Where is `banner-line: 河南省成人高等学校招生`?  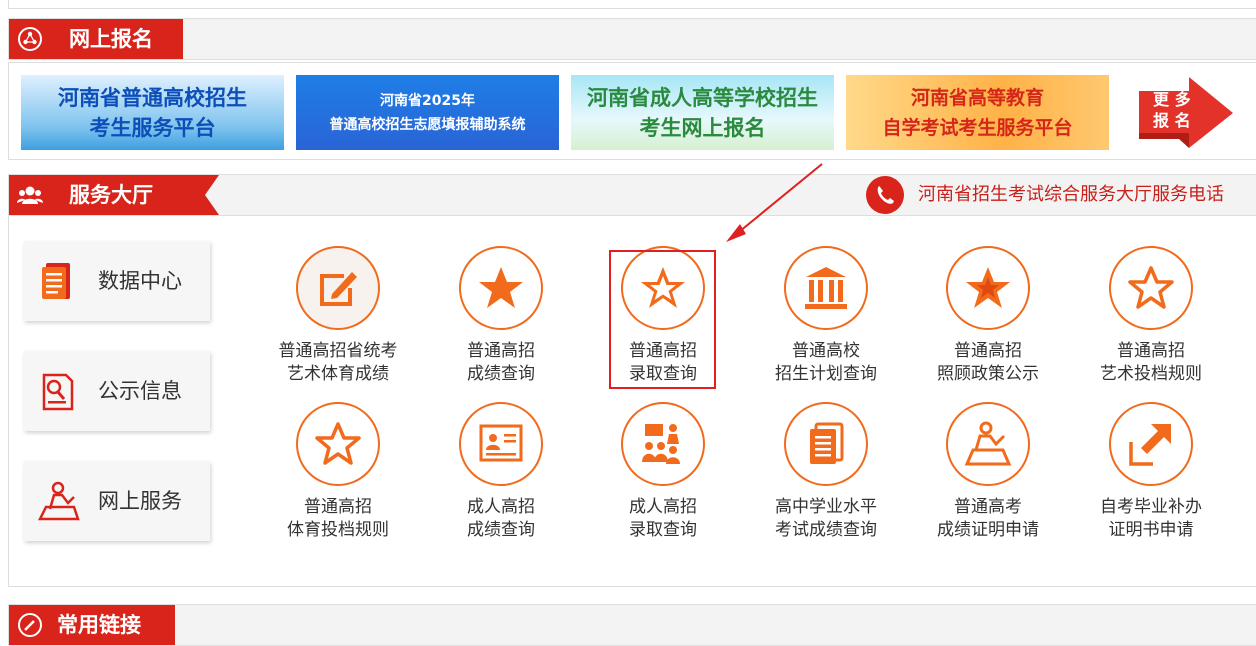 banner-line: 河南省成人高等学校招生 is located at coordinates (702, 97).